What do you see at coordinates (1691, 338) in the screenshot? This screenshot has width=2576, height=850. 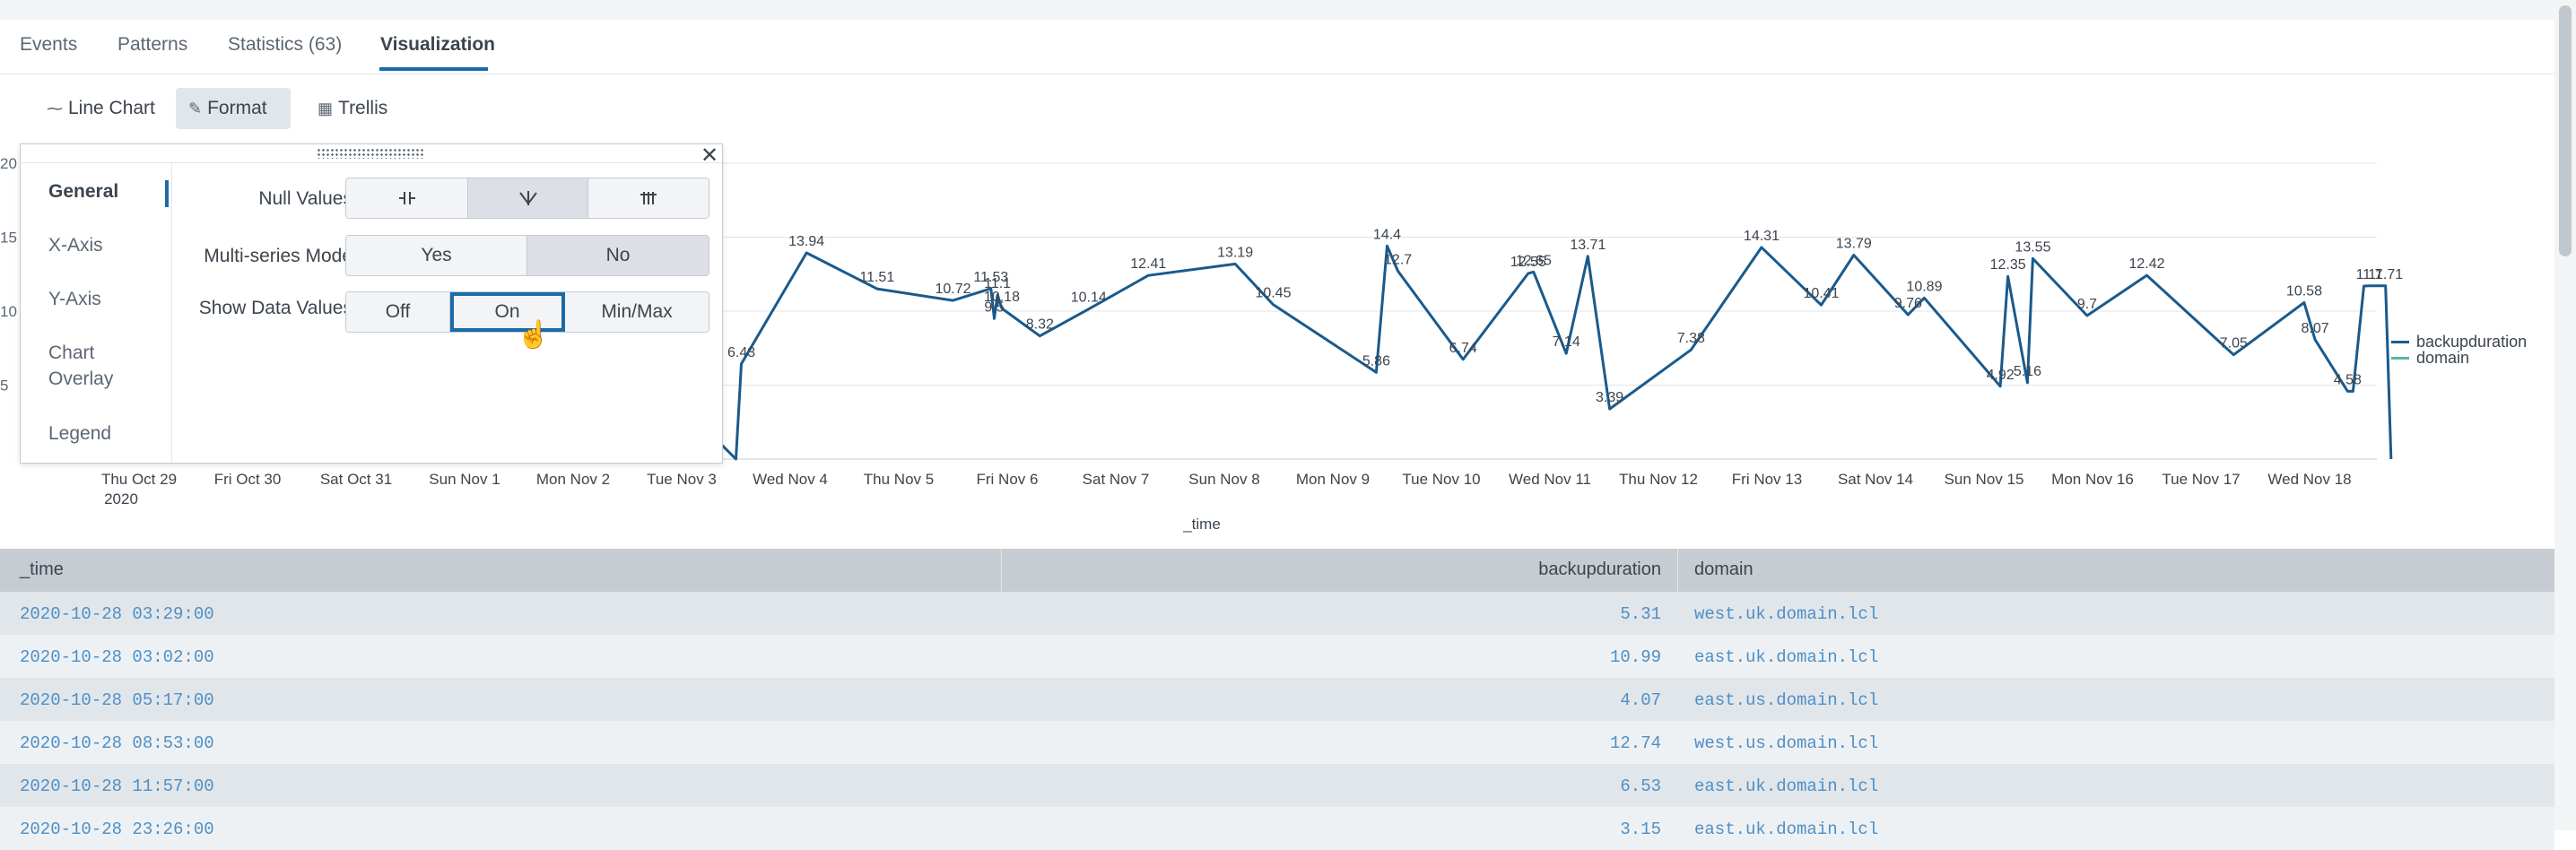 I see `data-label: 7.38` at bounding box center [1691, 338].